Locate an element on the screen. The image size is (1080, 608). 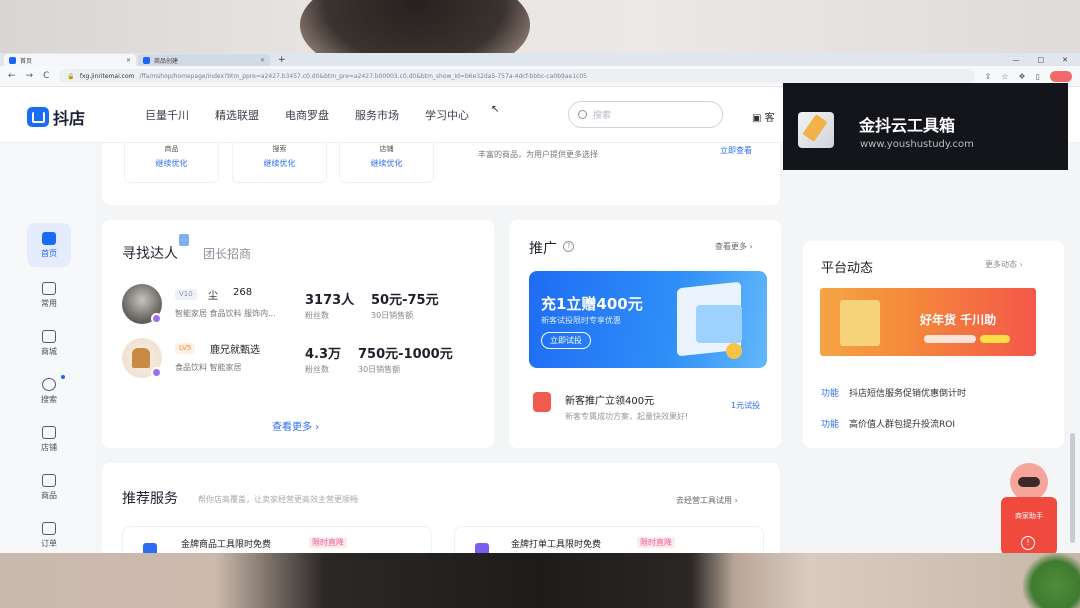
nav-compass: 电商罗盘 is located at coordinates (307, 115).